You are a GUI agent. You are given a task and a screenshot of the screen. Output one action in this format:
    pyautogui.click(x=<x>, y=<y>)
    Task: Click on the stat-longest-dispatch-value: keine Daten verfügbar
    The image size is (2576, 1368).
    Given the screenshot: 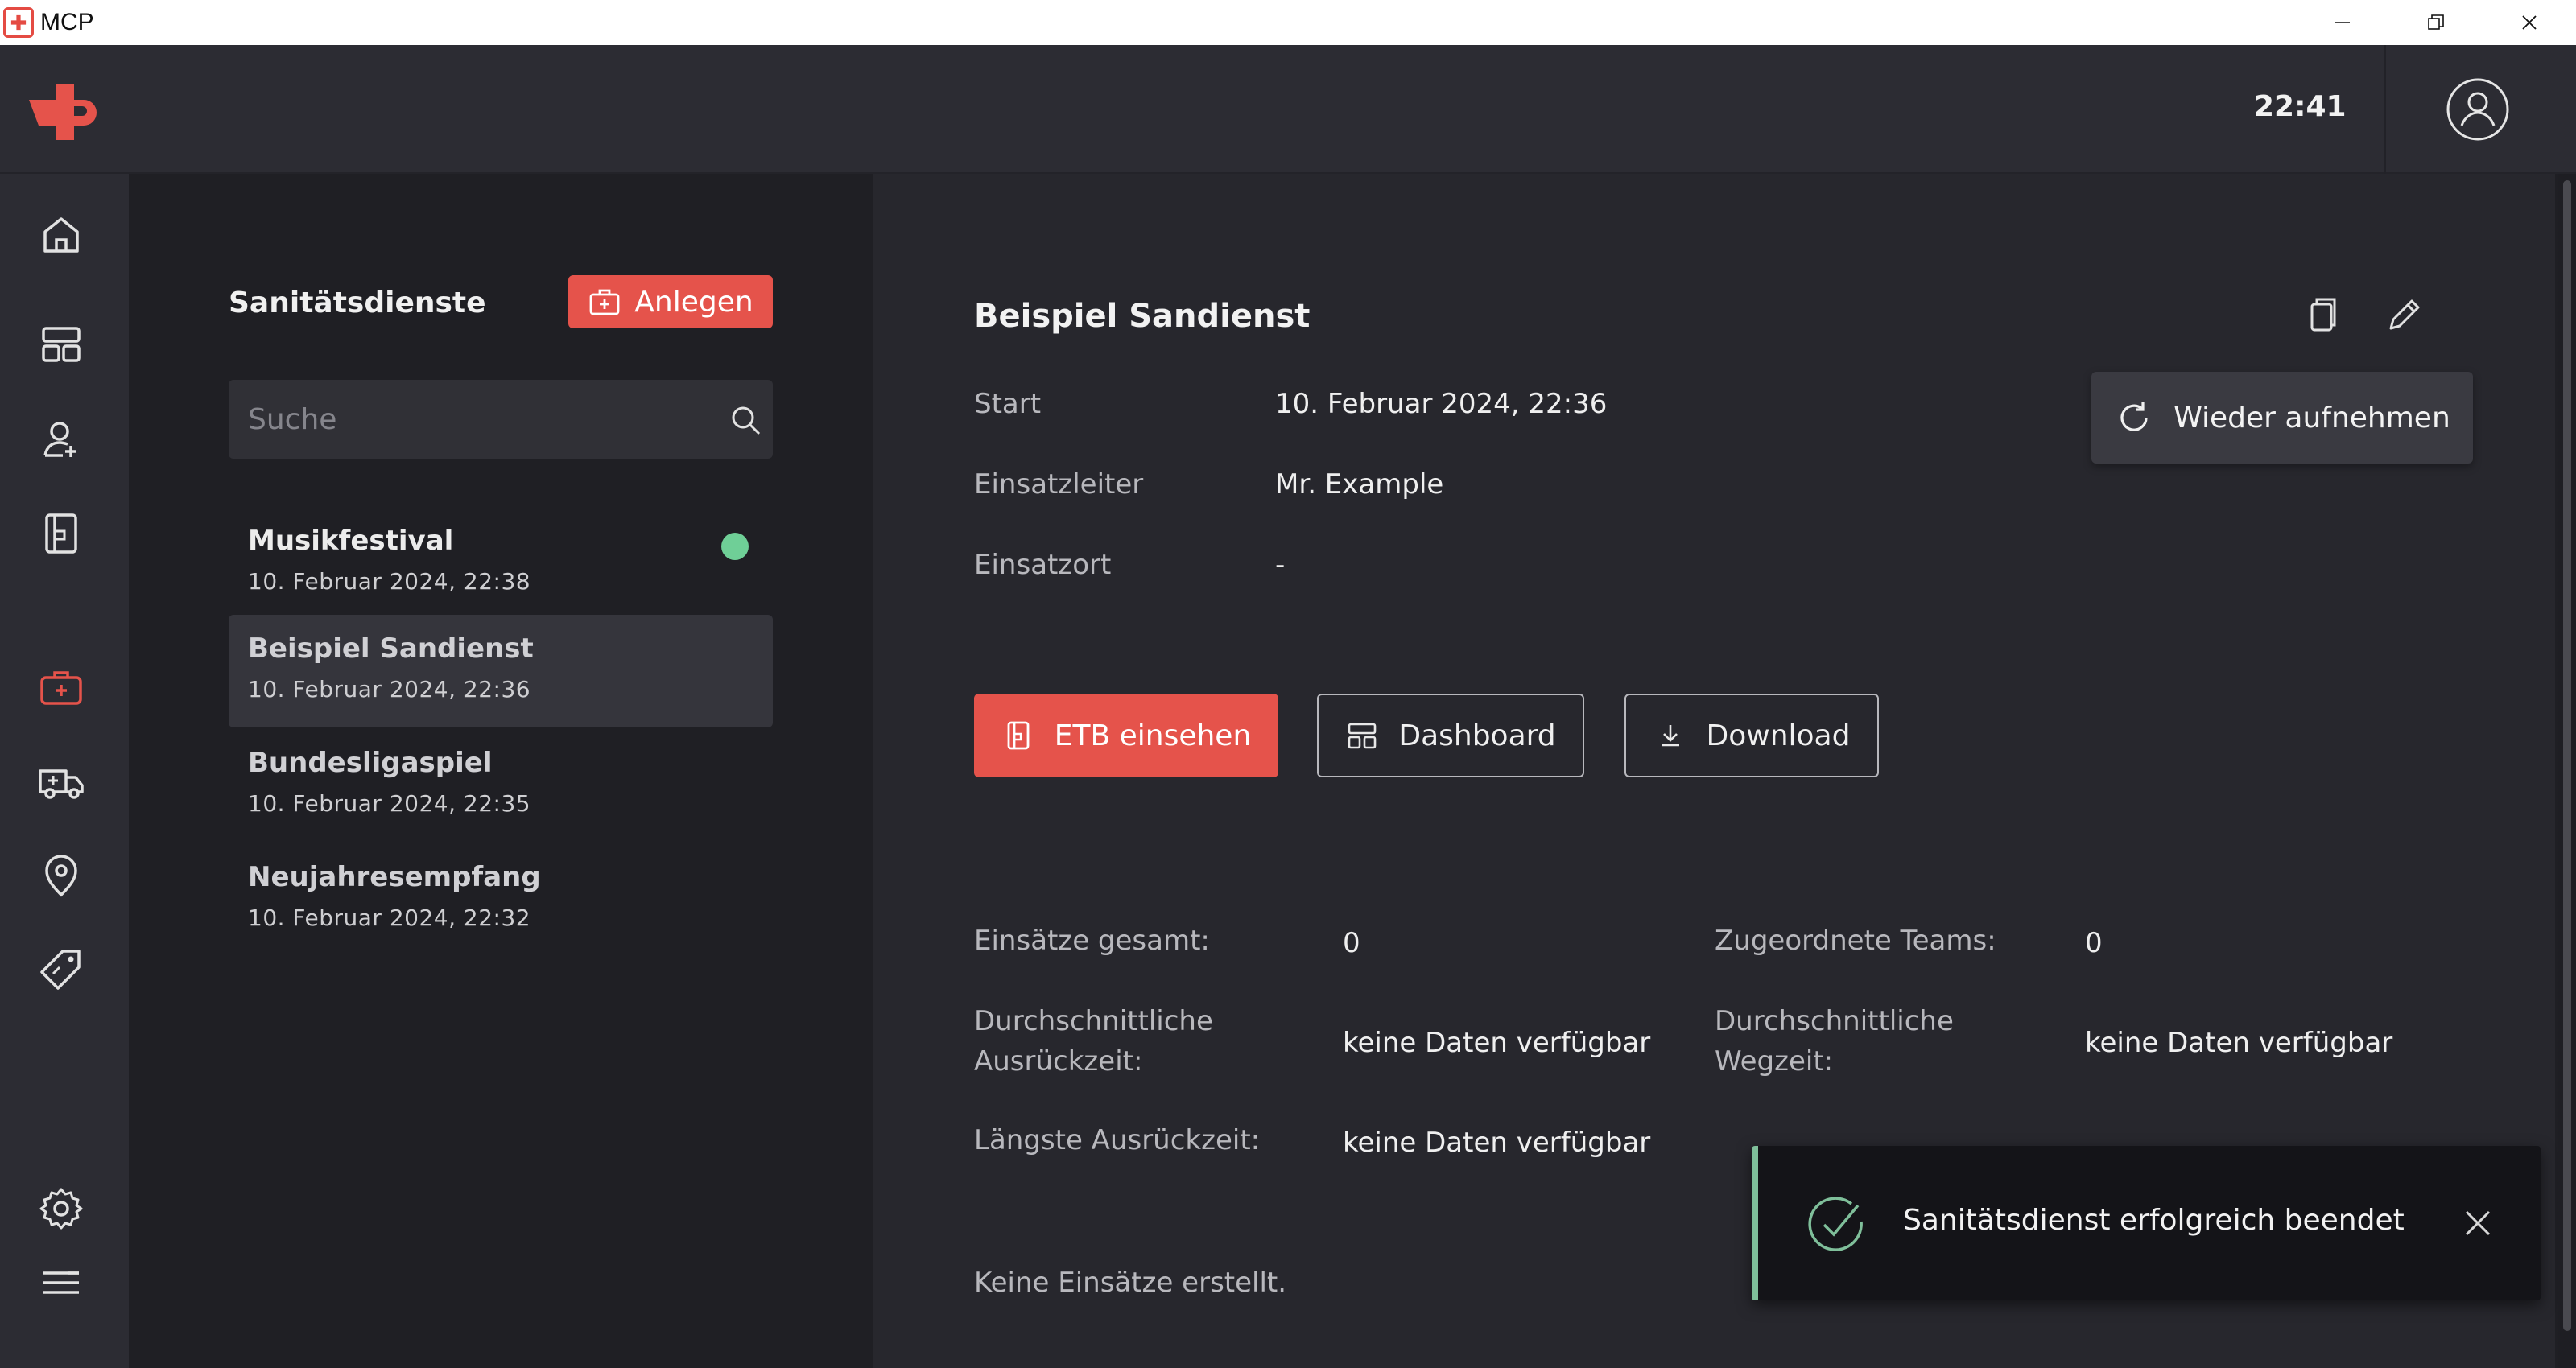 What is the action you would take?
    pyautogui.click(x=1497, y=1143)
    